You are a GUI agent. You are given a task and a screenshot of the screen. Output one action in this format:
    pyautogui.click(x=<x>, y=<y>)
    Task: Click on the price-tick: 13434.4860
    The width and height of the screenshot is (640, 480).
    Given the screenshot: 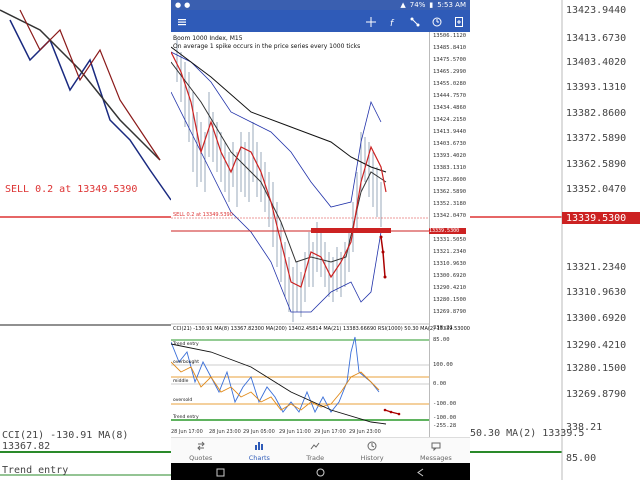 What is the action you would take?
    pyautogui.click(x=450, y=108)
    